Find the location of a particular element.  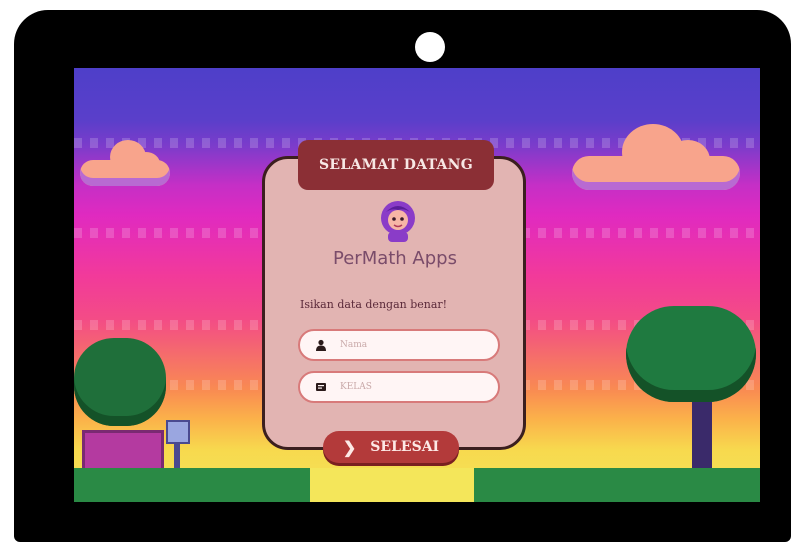

name-input is located at coordinates (410, 345).